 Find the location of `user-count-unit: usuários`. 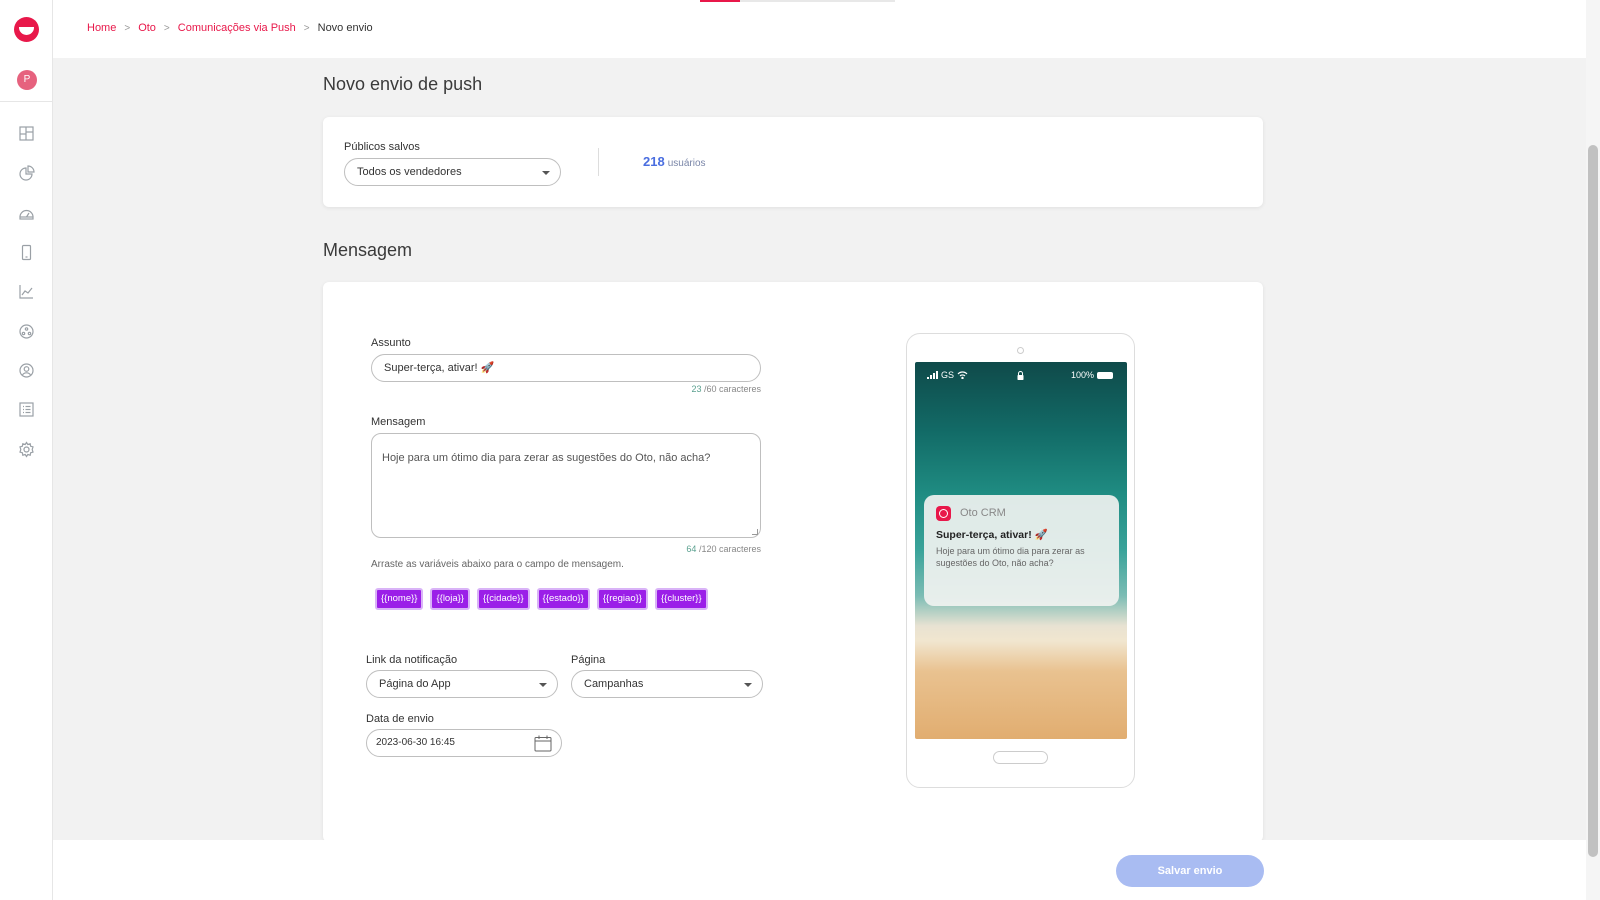

user-count-unit: usuários is located at coordinates (686, 163).